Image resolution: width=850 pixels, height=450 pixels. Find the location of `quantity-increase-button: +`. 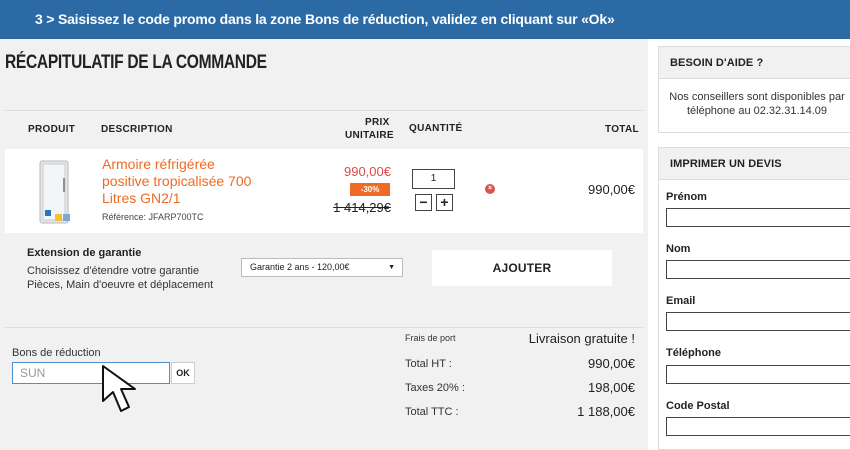

quantity-increase-button: + is located at coordinates (444, 202).